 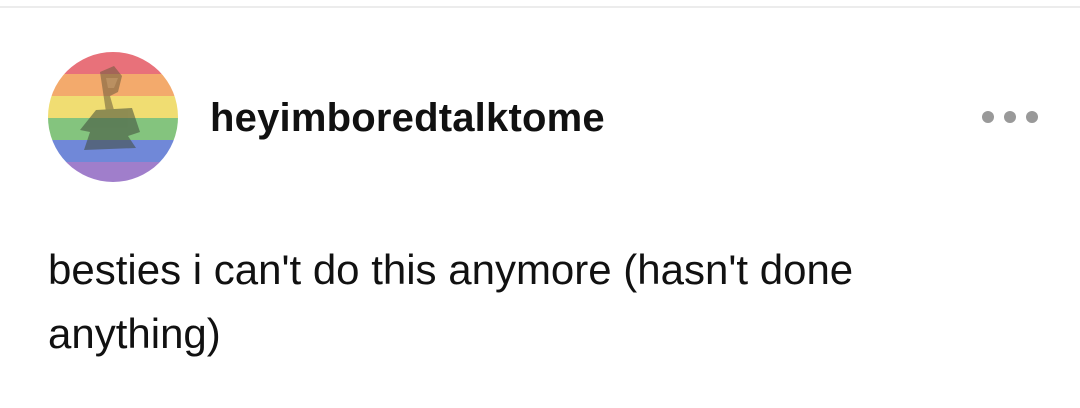 I want to click on avatar, so click(x=113, y=117).